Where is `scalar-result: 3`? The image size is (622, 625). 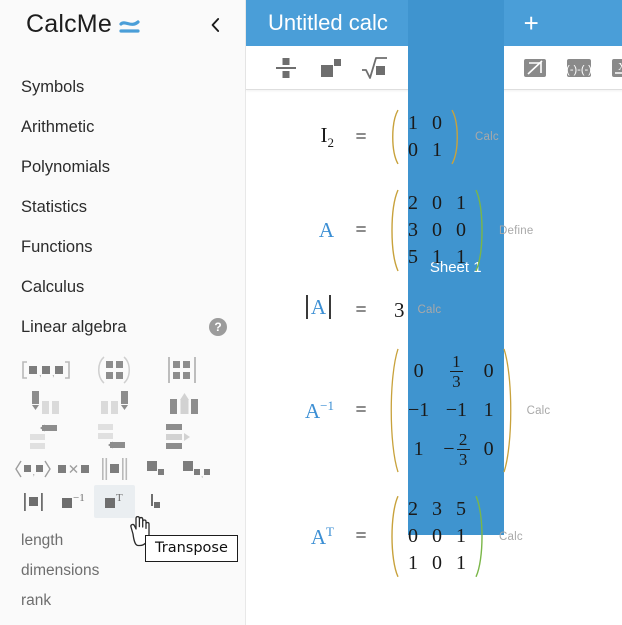
scalar-result: 3 is located at coordinates (399, 309).